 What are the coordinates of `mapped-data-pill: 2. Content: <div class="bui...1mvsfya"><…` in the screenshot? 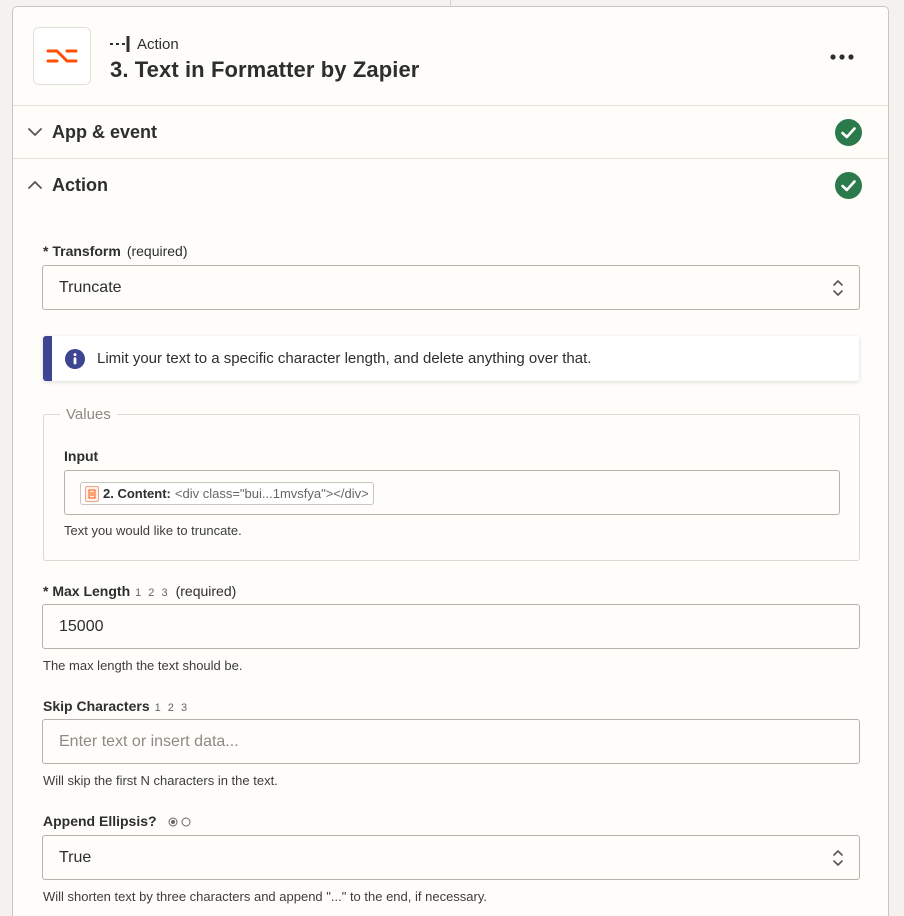 It's located at (227, 493).